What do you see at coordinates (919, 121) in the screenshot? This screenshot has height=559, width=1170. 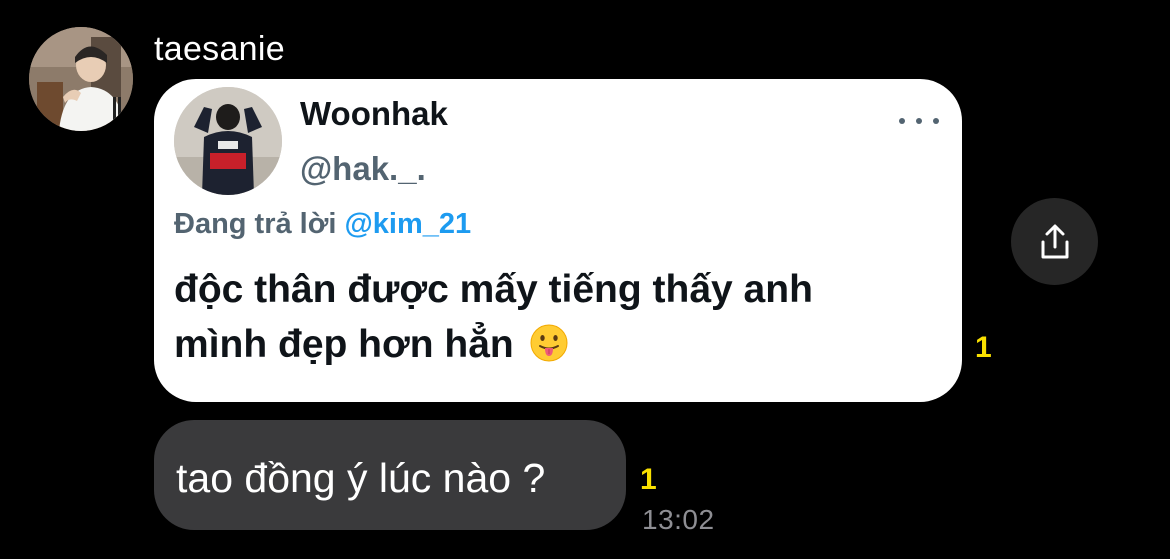 I see `more-horizontal-icon` at bounding box center [919, 121].